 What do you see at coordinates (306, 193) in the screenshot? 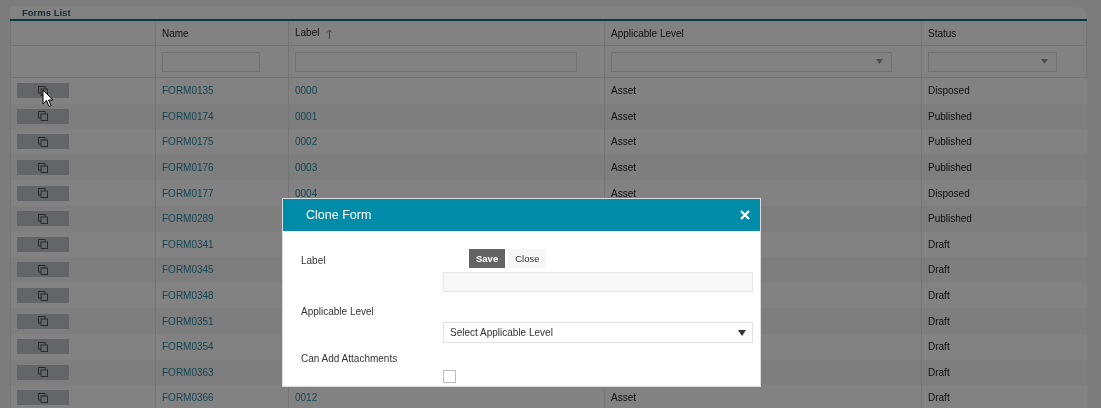
I see `form-label-link: 0004` at bounding box center [306, 193].